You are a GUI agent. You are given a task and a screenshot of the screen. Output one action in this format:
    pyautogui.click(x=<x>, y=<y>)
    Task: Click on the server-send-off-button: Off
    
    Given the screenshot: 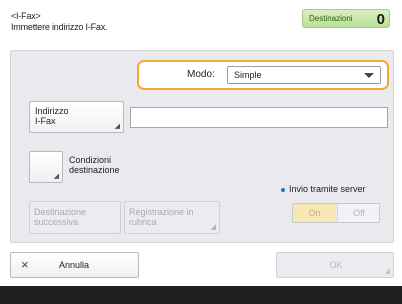 What is the action you would take?
    pyautogui.click(x=358, y=213)
    